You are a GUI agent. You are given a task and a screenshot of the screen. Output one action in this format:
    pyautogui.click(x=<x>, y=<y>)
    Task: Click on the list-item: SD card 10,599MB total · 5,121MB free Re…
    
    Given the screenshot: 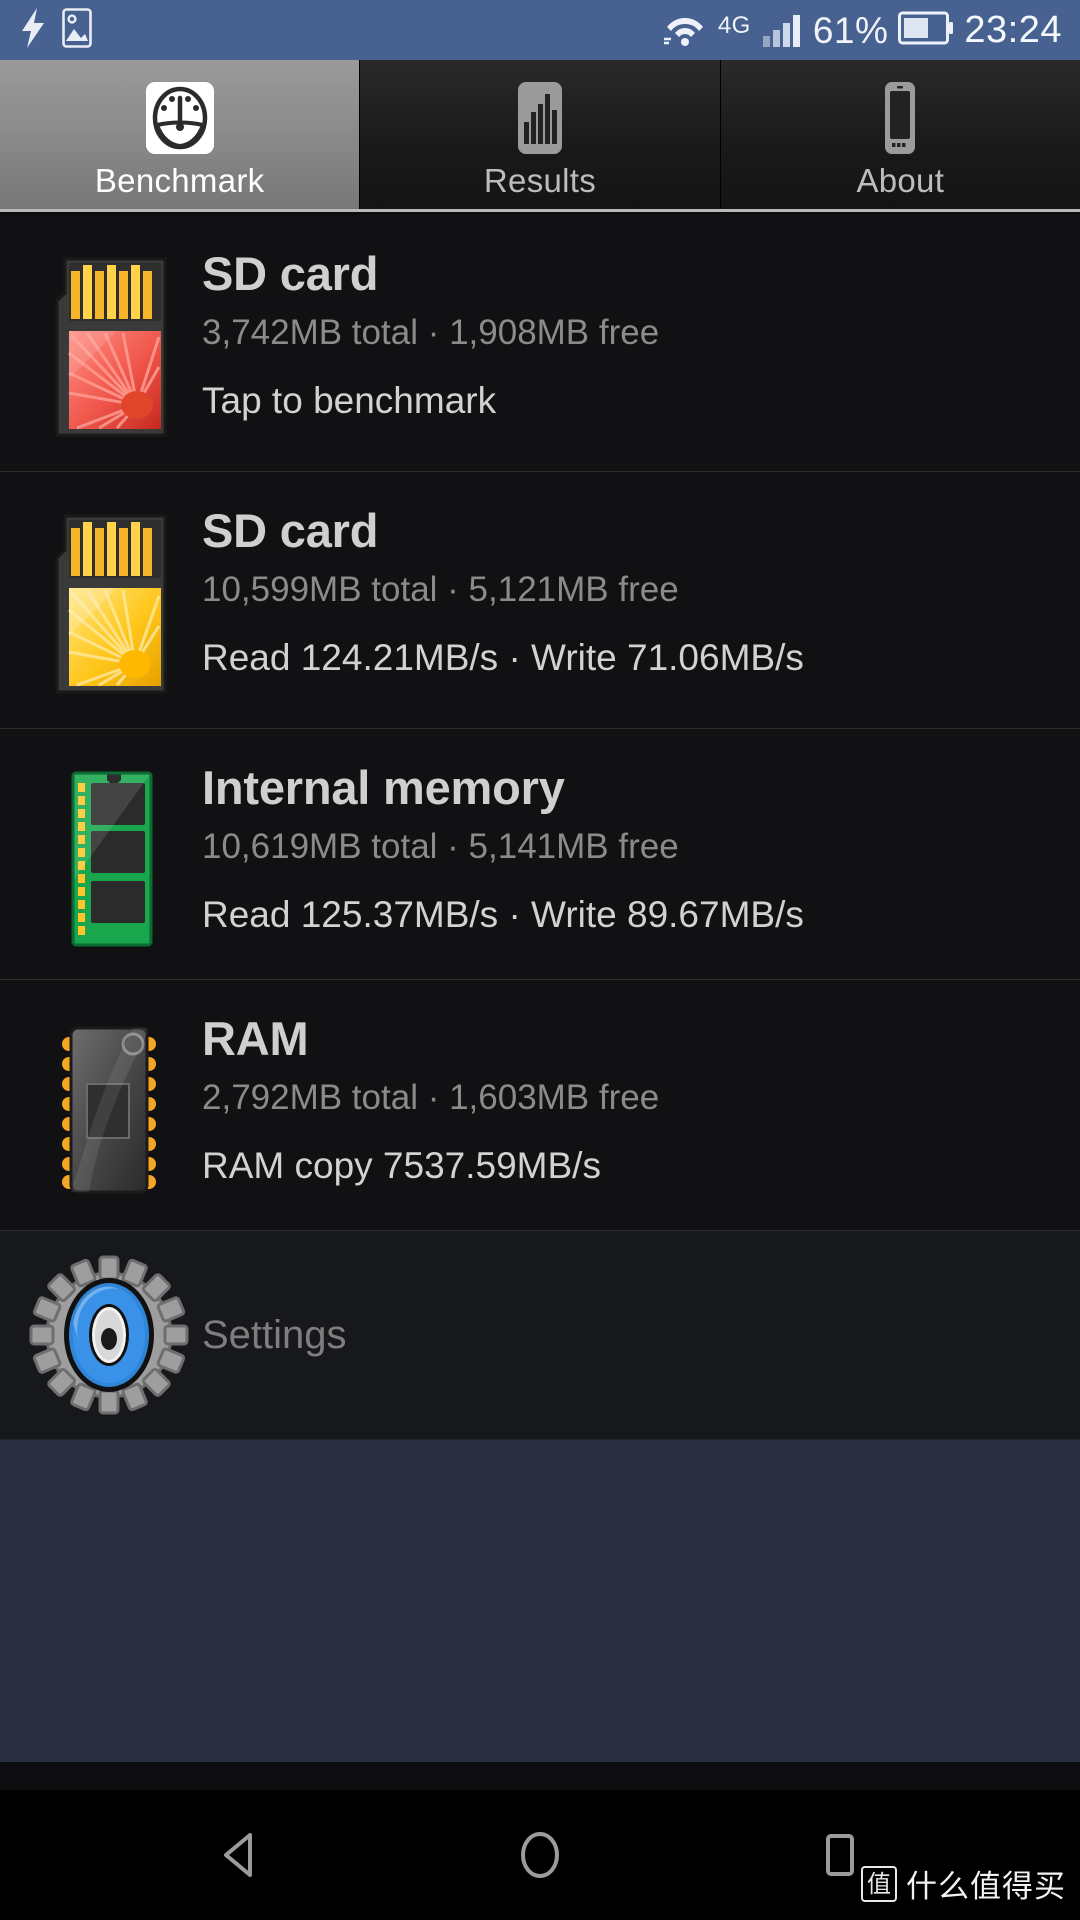 What is the action you would take?
    pyautogui.click(x=540, y=600)
    